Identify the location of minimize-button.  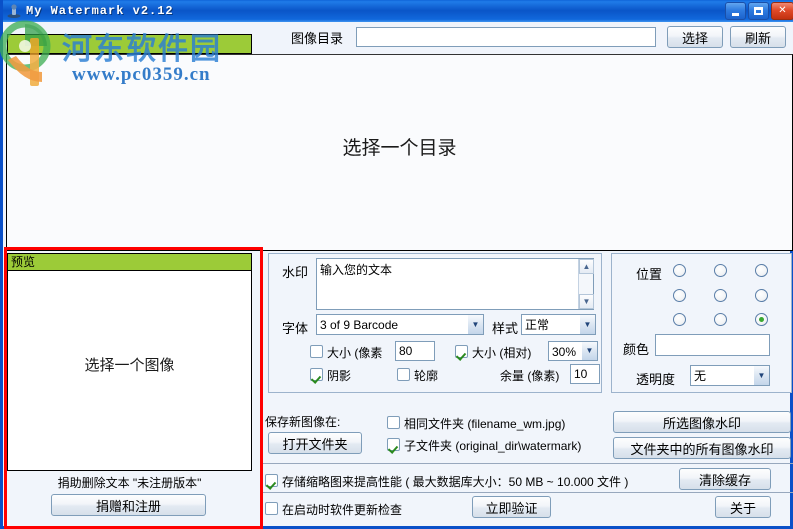
(735, 11).